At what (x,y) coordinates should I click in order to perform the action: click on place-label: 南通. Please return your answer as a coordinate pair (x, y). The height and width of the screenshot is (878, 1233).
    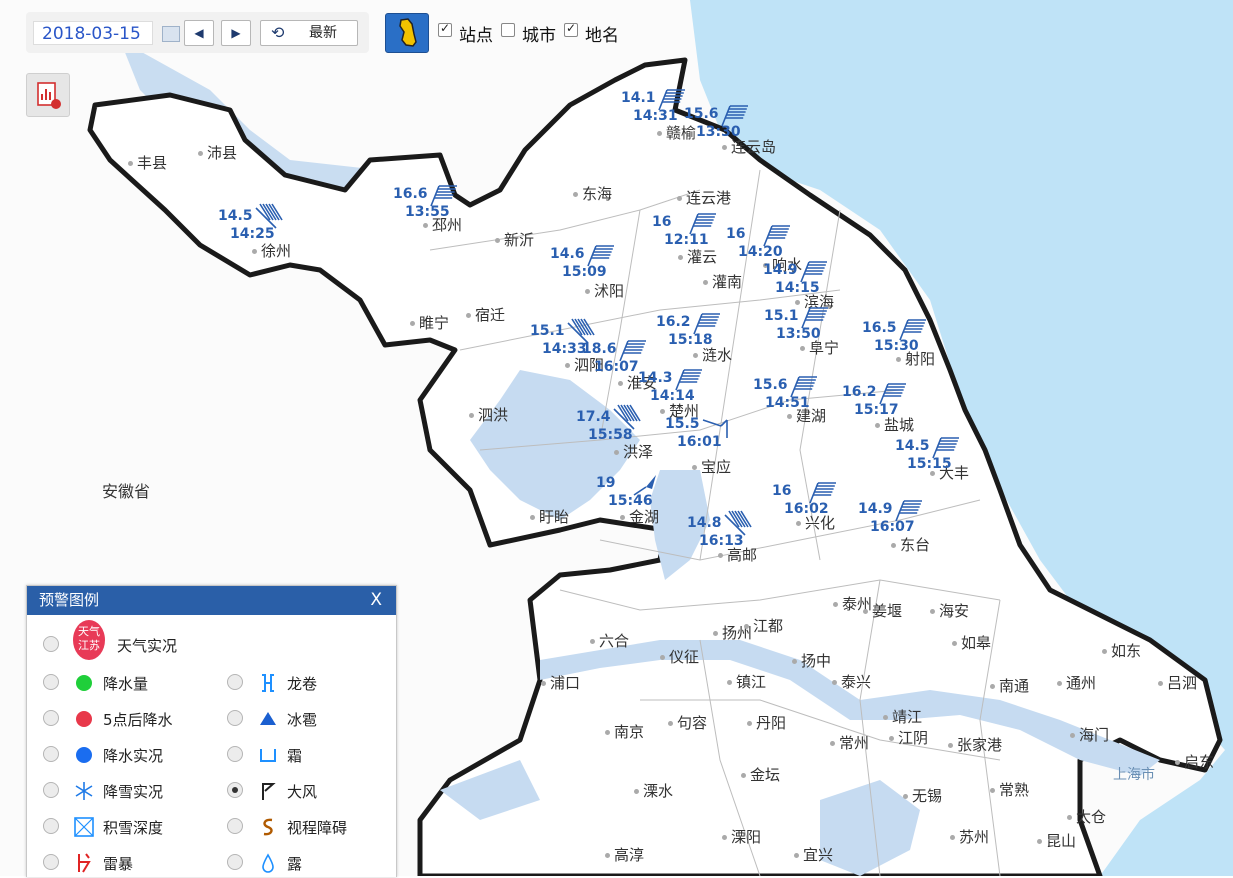
    Looking at the image, I should click on (1009, 685).